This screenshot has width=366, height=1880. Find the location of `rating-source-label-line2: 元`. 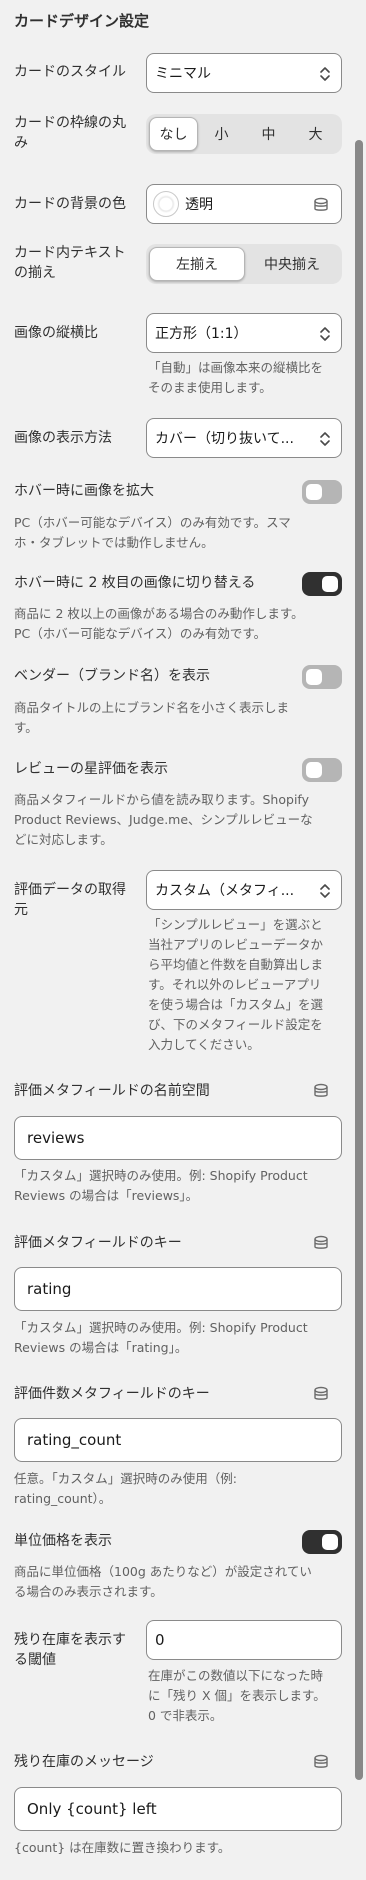

rating-source-label-line2: 元 is located at coordinates (21, 910).